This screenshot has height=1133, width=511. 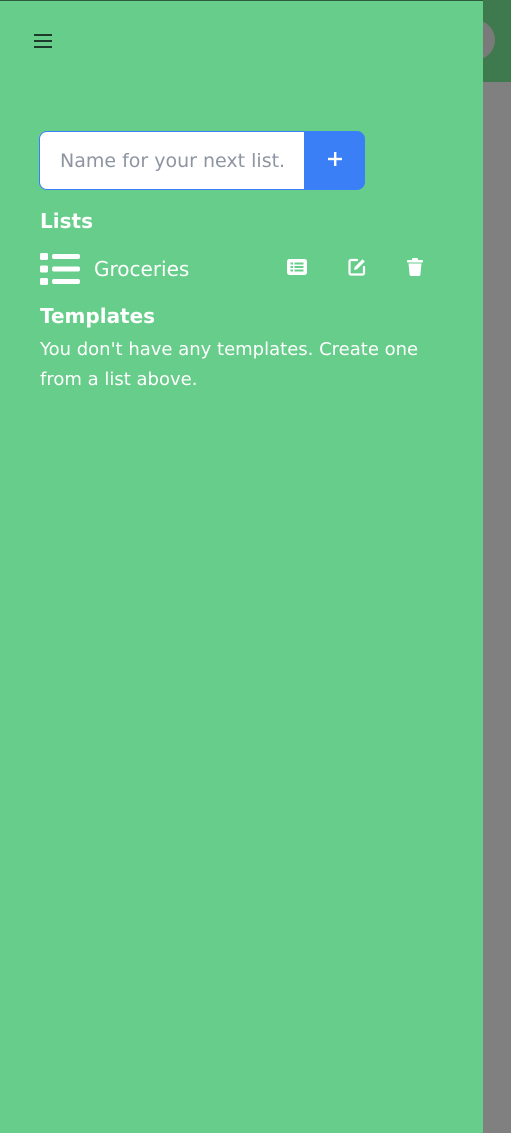 What do you see at coordinates (60, 269) in the screenshot?
I see `list-icon` at bounding box center [60, 269].